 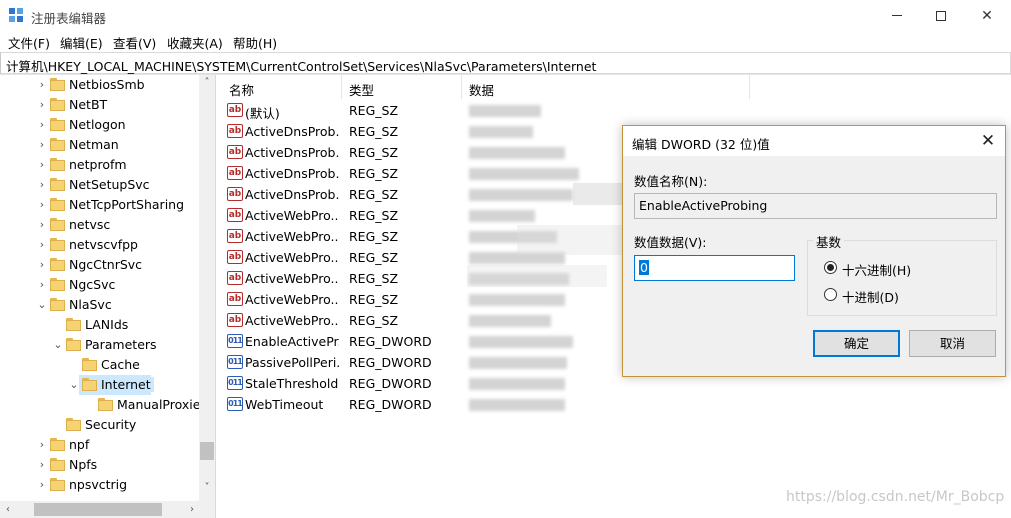 I want to click on tree-item: › NgcCtnrSvc, so click(x=100, y=265).